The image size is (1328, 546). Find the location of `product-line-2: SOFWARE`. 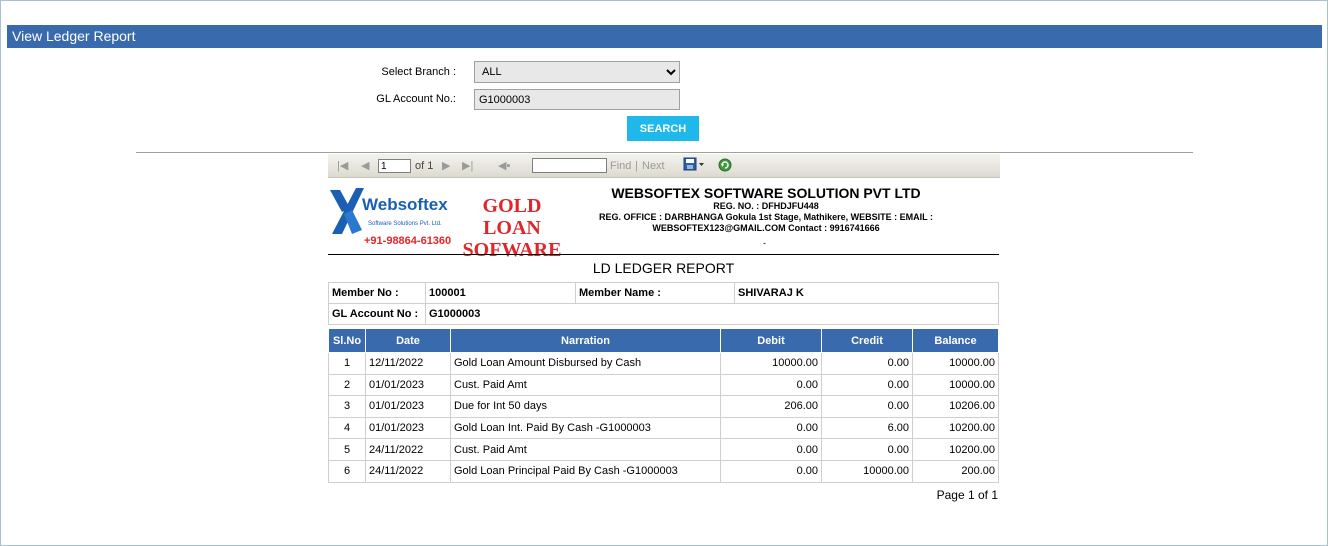

product-line-2: SOFWARE is located at coordinates (512, 250).